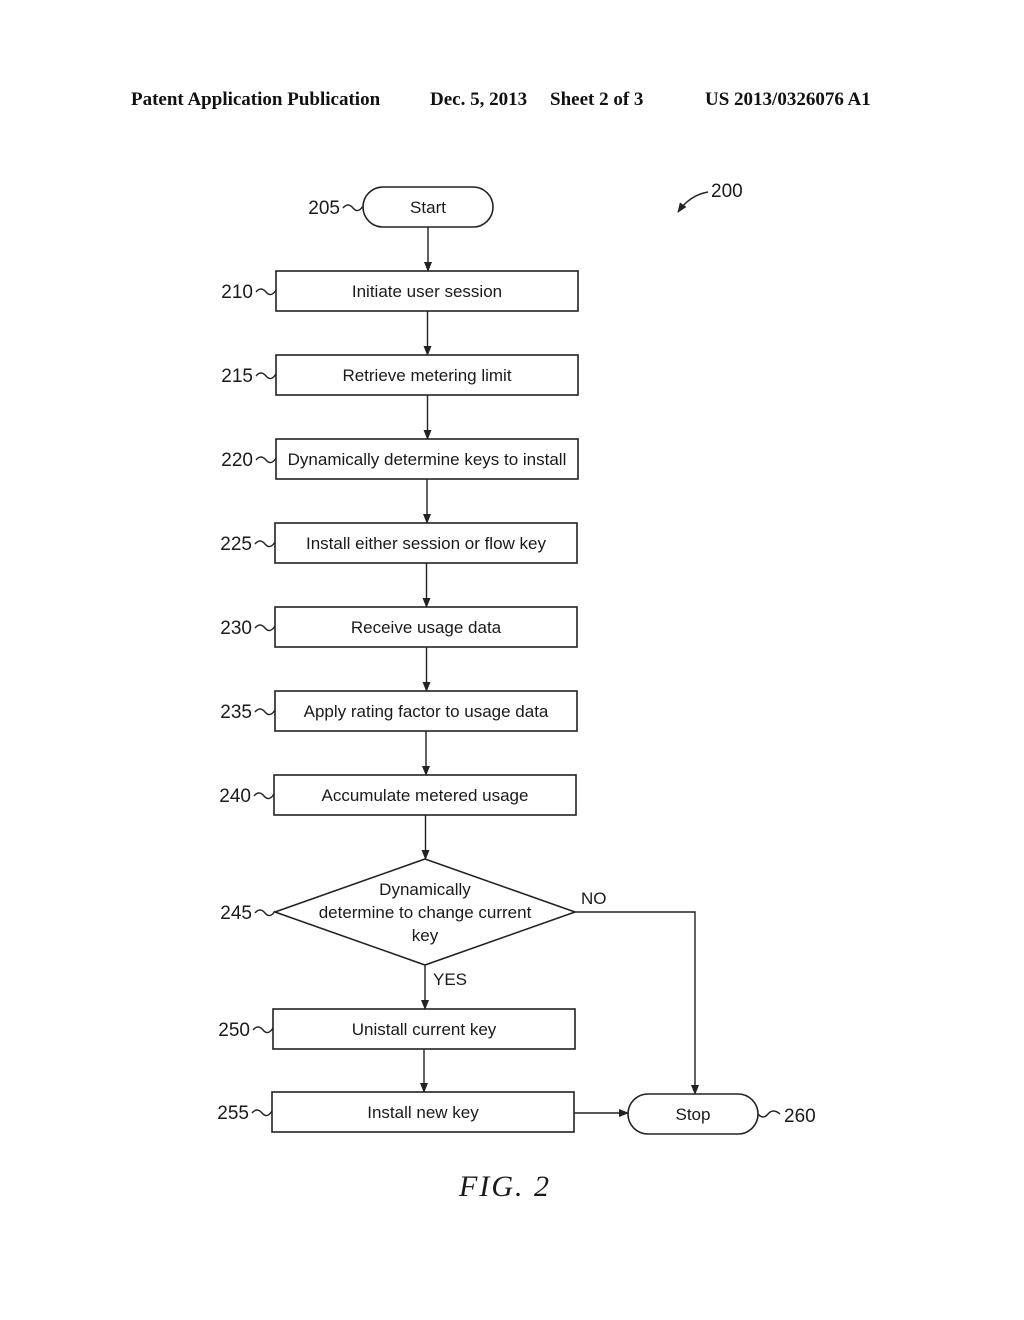  Describe the element at coordinates (504, 1186) in the screenshot. I see `figure-label: FIG. 2` at that location.